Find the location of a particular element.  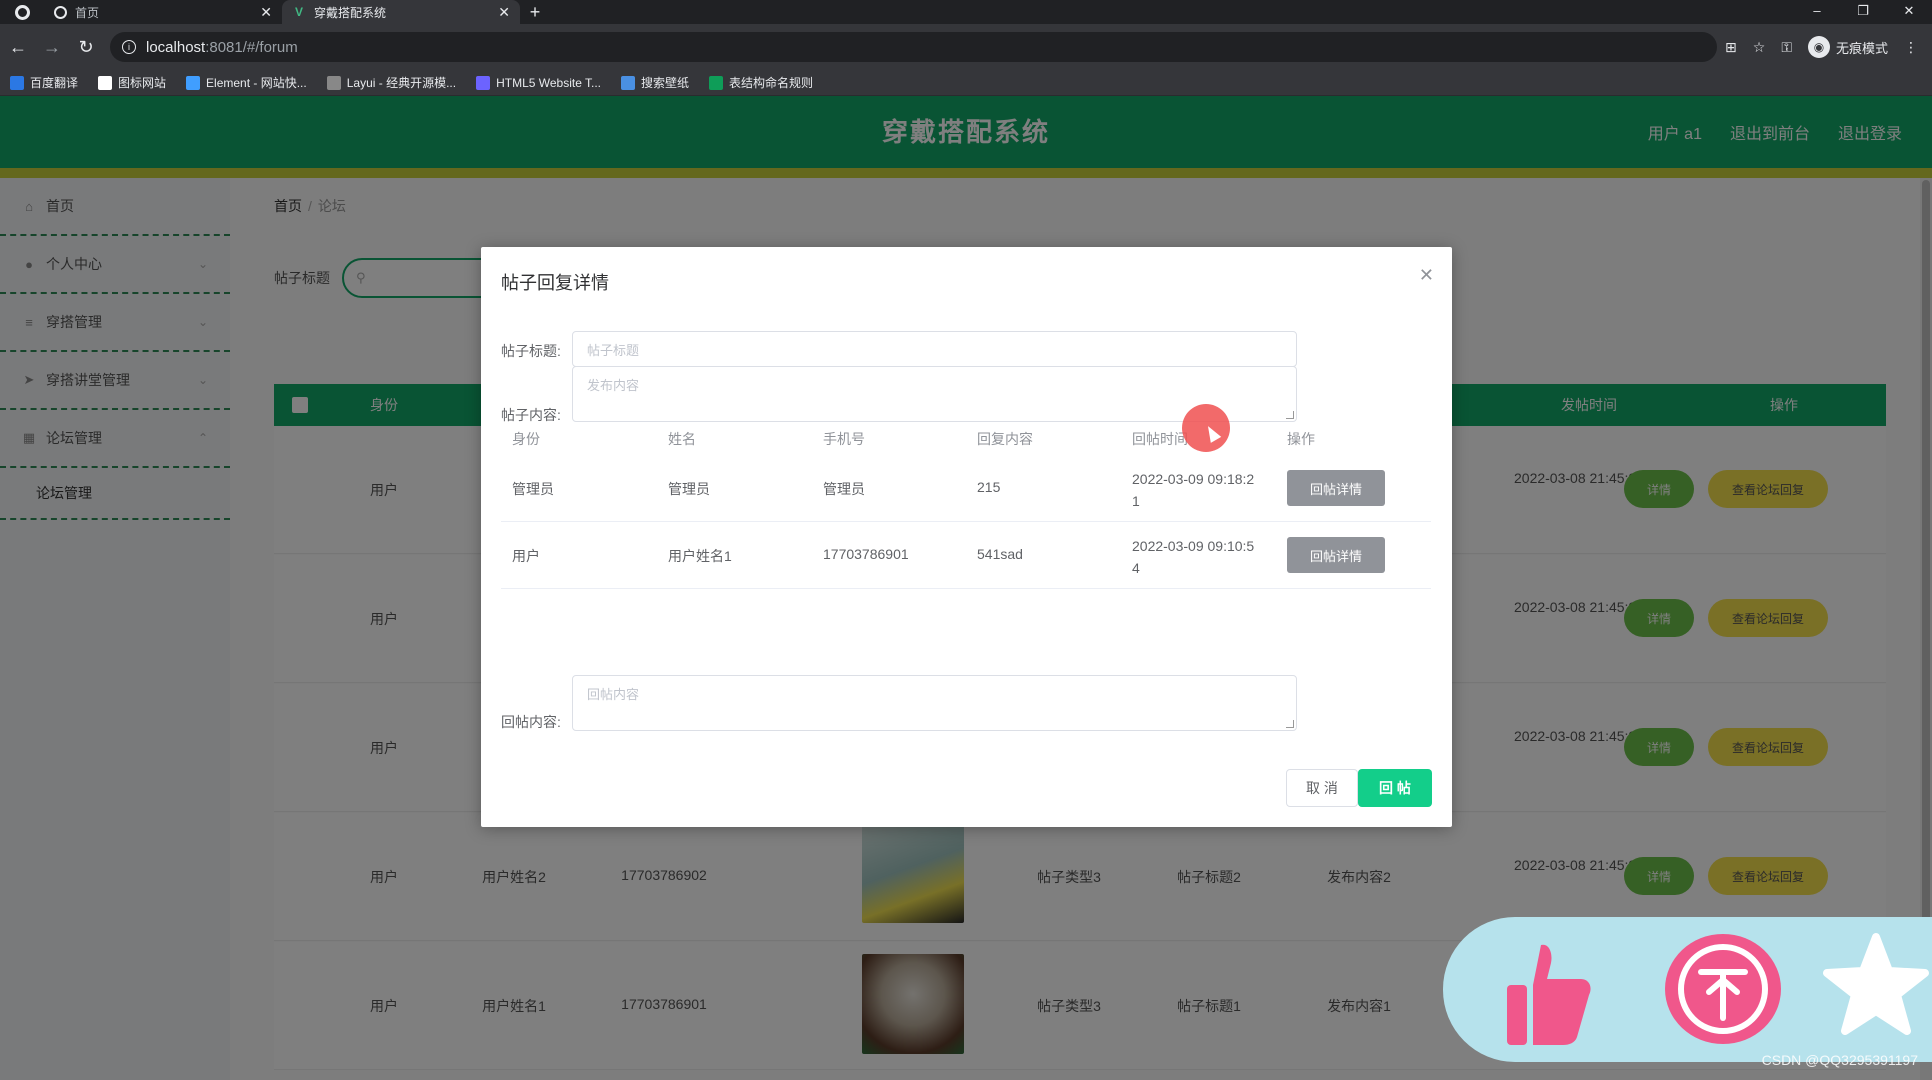

bookmark-star-icon: ☆ is located at coordinates (1759, 47).